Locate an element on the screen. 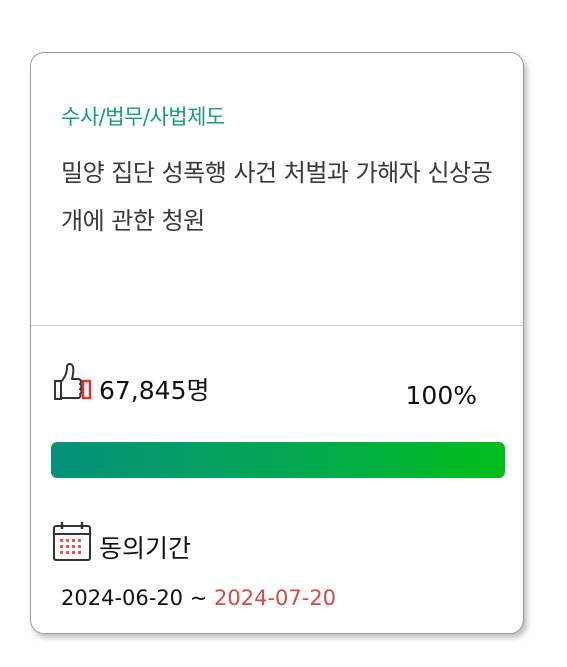 The width and height of the screenshot is (567, 667). progress-fill is located at coordinates (278, 460).